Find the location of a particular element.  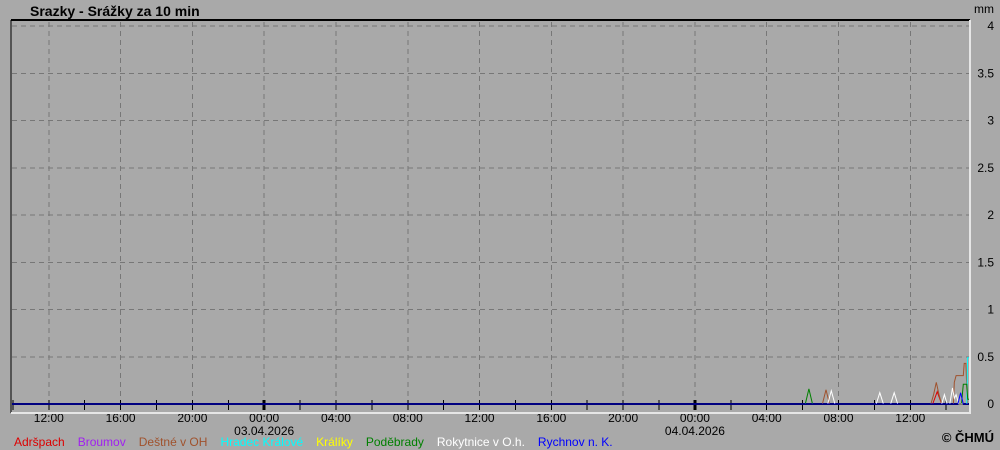

legend-item-hradec-kr-lov-: Hradec Králové is located at coordinates (262, 442).